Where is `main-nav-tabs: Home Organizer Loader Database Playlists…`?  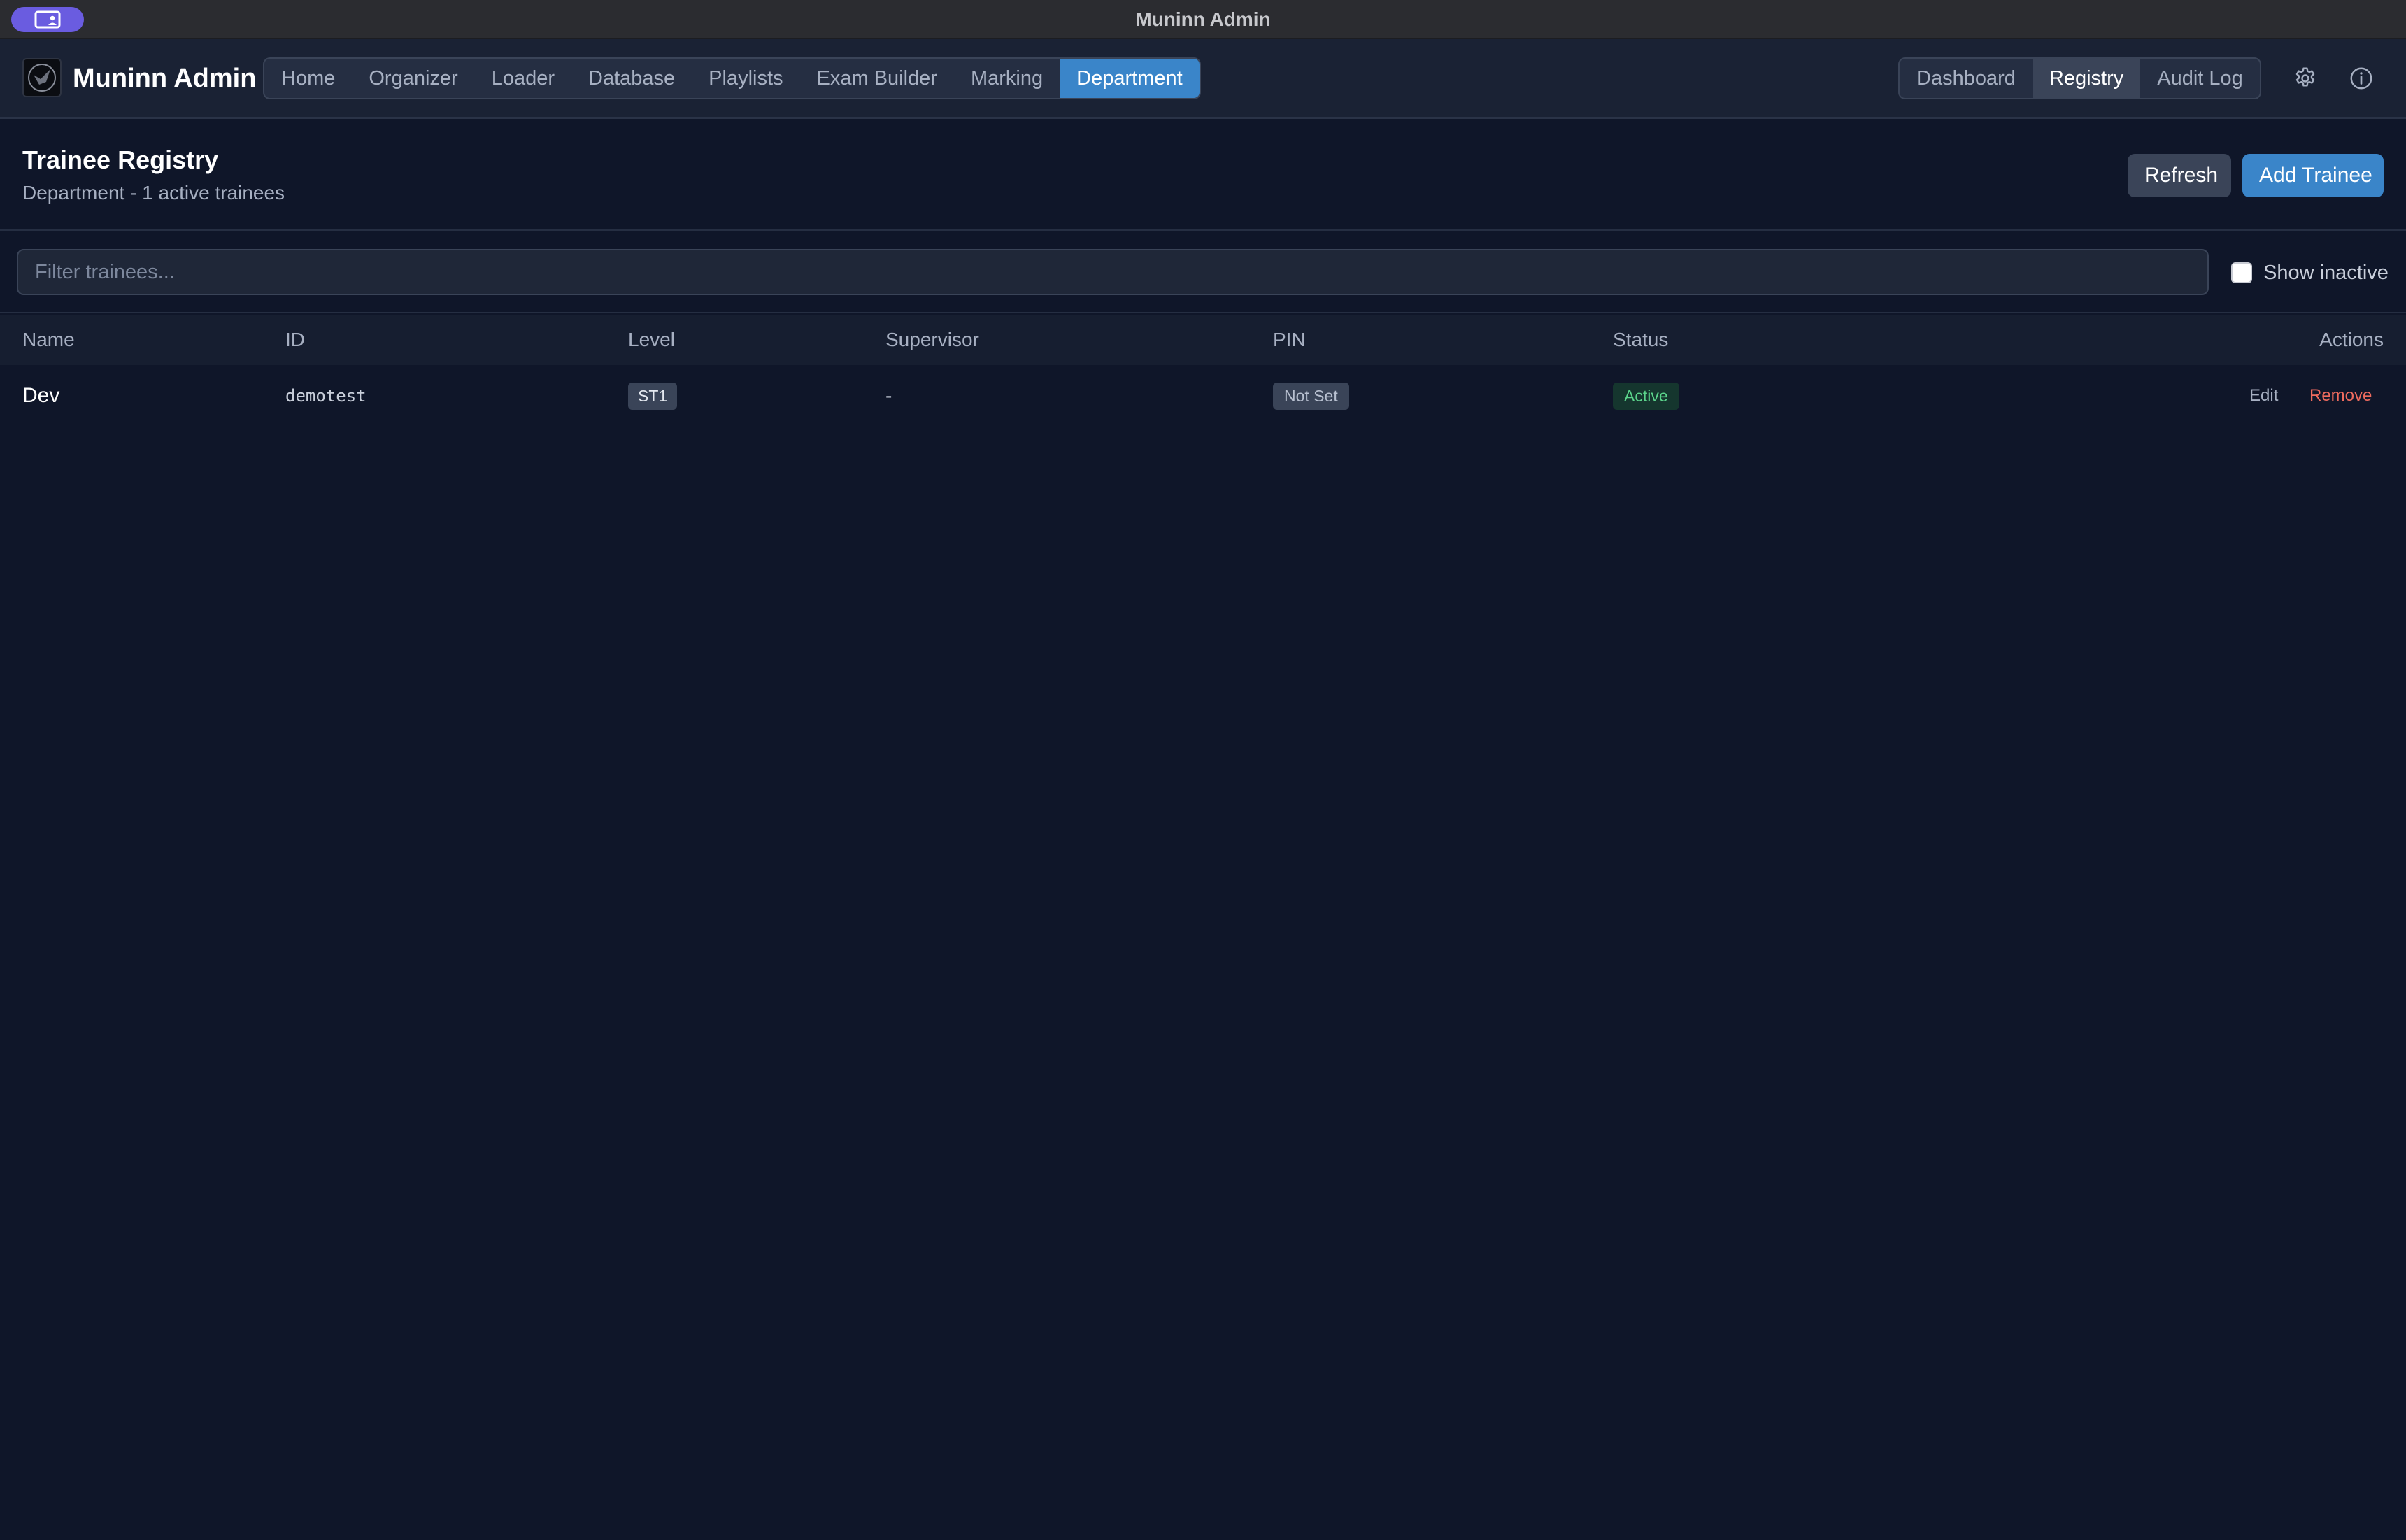
main-nav-tabs: Home Organizer Loader Database Playlists… is located at coordinates (732, 78).